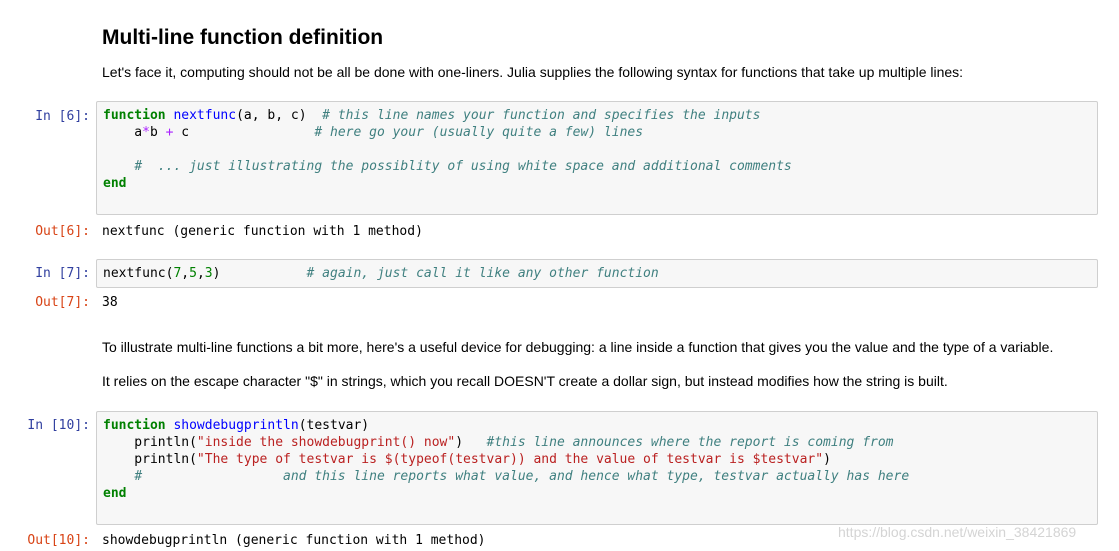 The image size is (1119, 551). Describe the element at coordinates (326, 442) in the screenshot. I see `string-token: "inside the showdebugprint() now"` at that location.